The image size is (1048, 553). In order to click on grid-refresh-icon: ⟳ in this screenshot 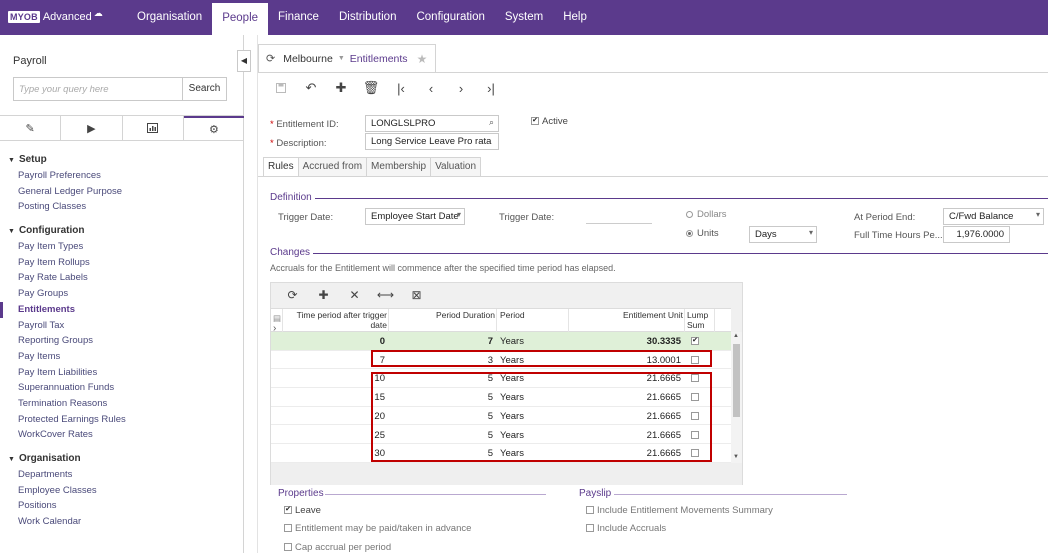, I will do `click(292, 295)`.